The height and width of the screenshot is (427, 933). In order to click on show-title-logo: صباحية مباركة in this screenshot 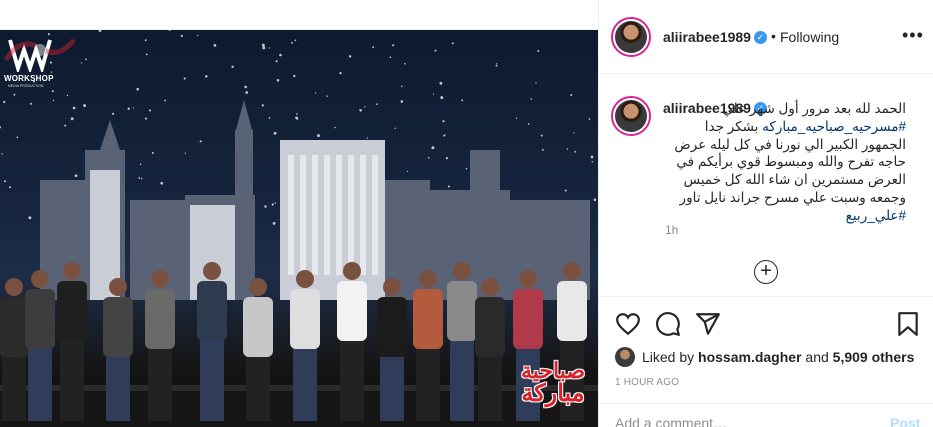, I will do `click(553, 383)`.